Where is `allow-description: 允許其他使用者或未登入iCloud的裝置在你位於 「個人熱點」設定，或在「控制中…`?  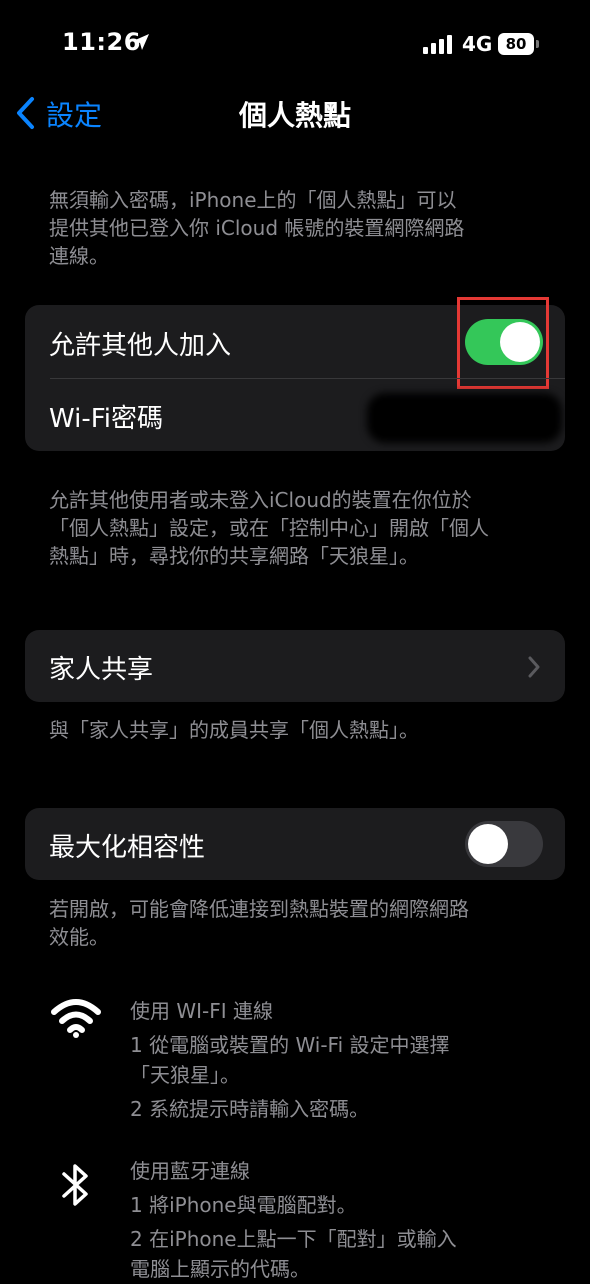 allow-description: 允許其他使用者或未登入iCloud的裝置在你位於 「個人熱點」設定，或在「控制中… is located at coordinates (304, 528).